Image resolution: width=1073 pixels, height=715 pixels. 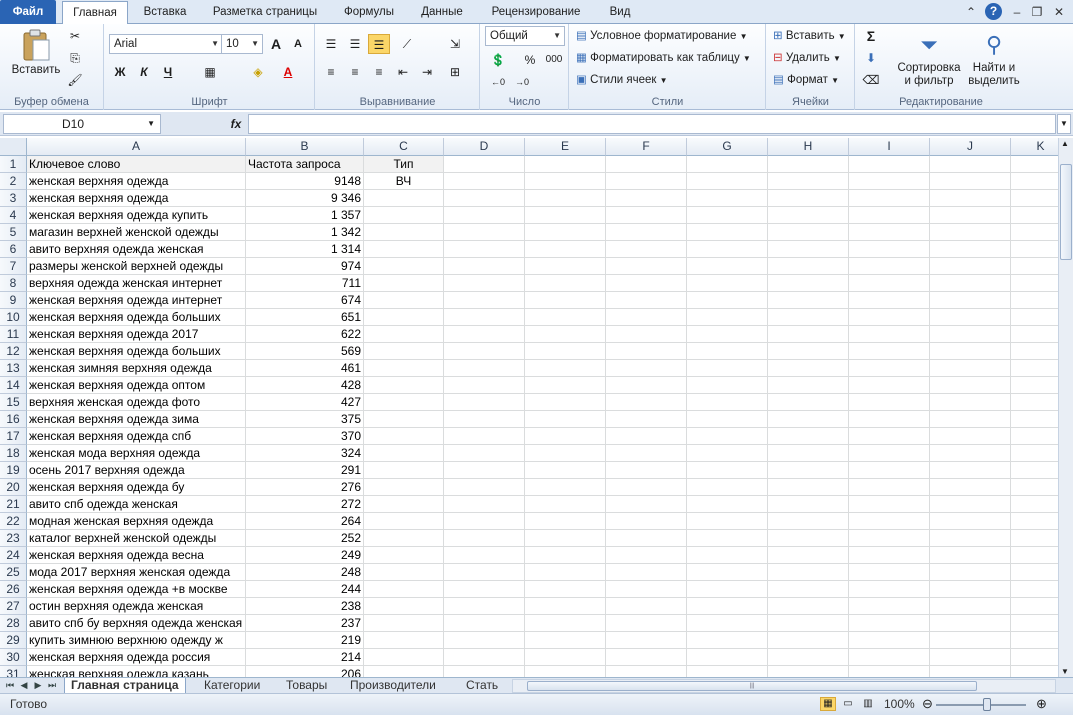 What do you see at coordinates (305, 487) in the screenshot?
I see `cell-b20: 276` at bounding box center [305, 487].